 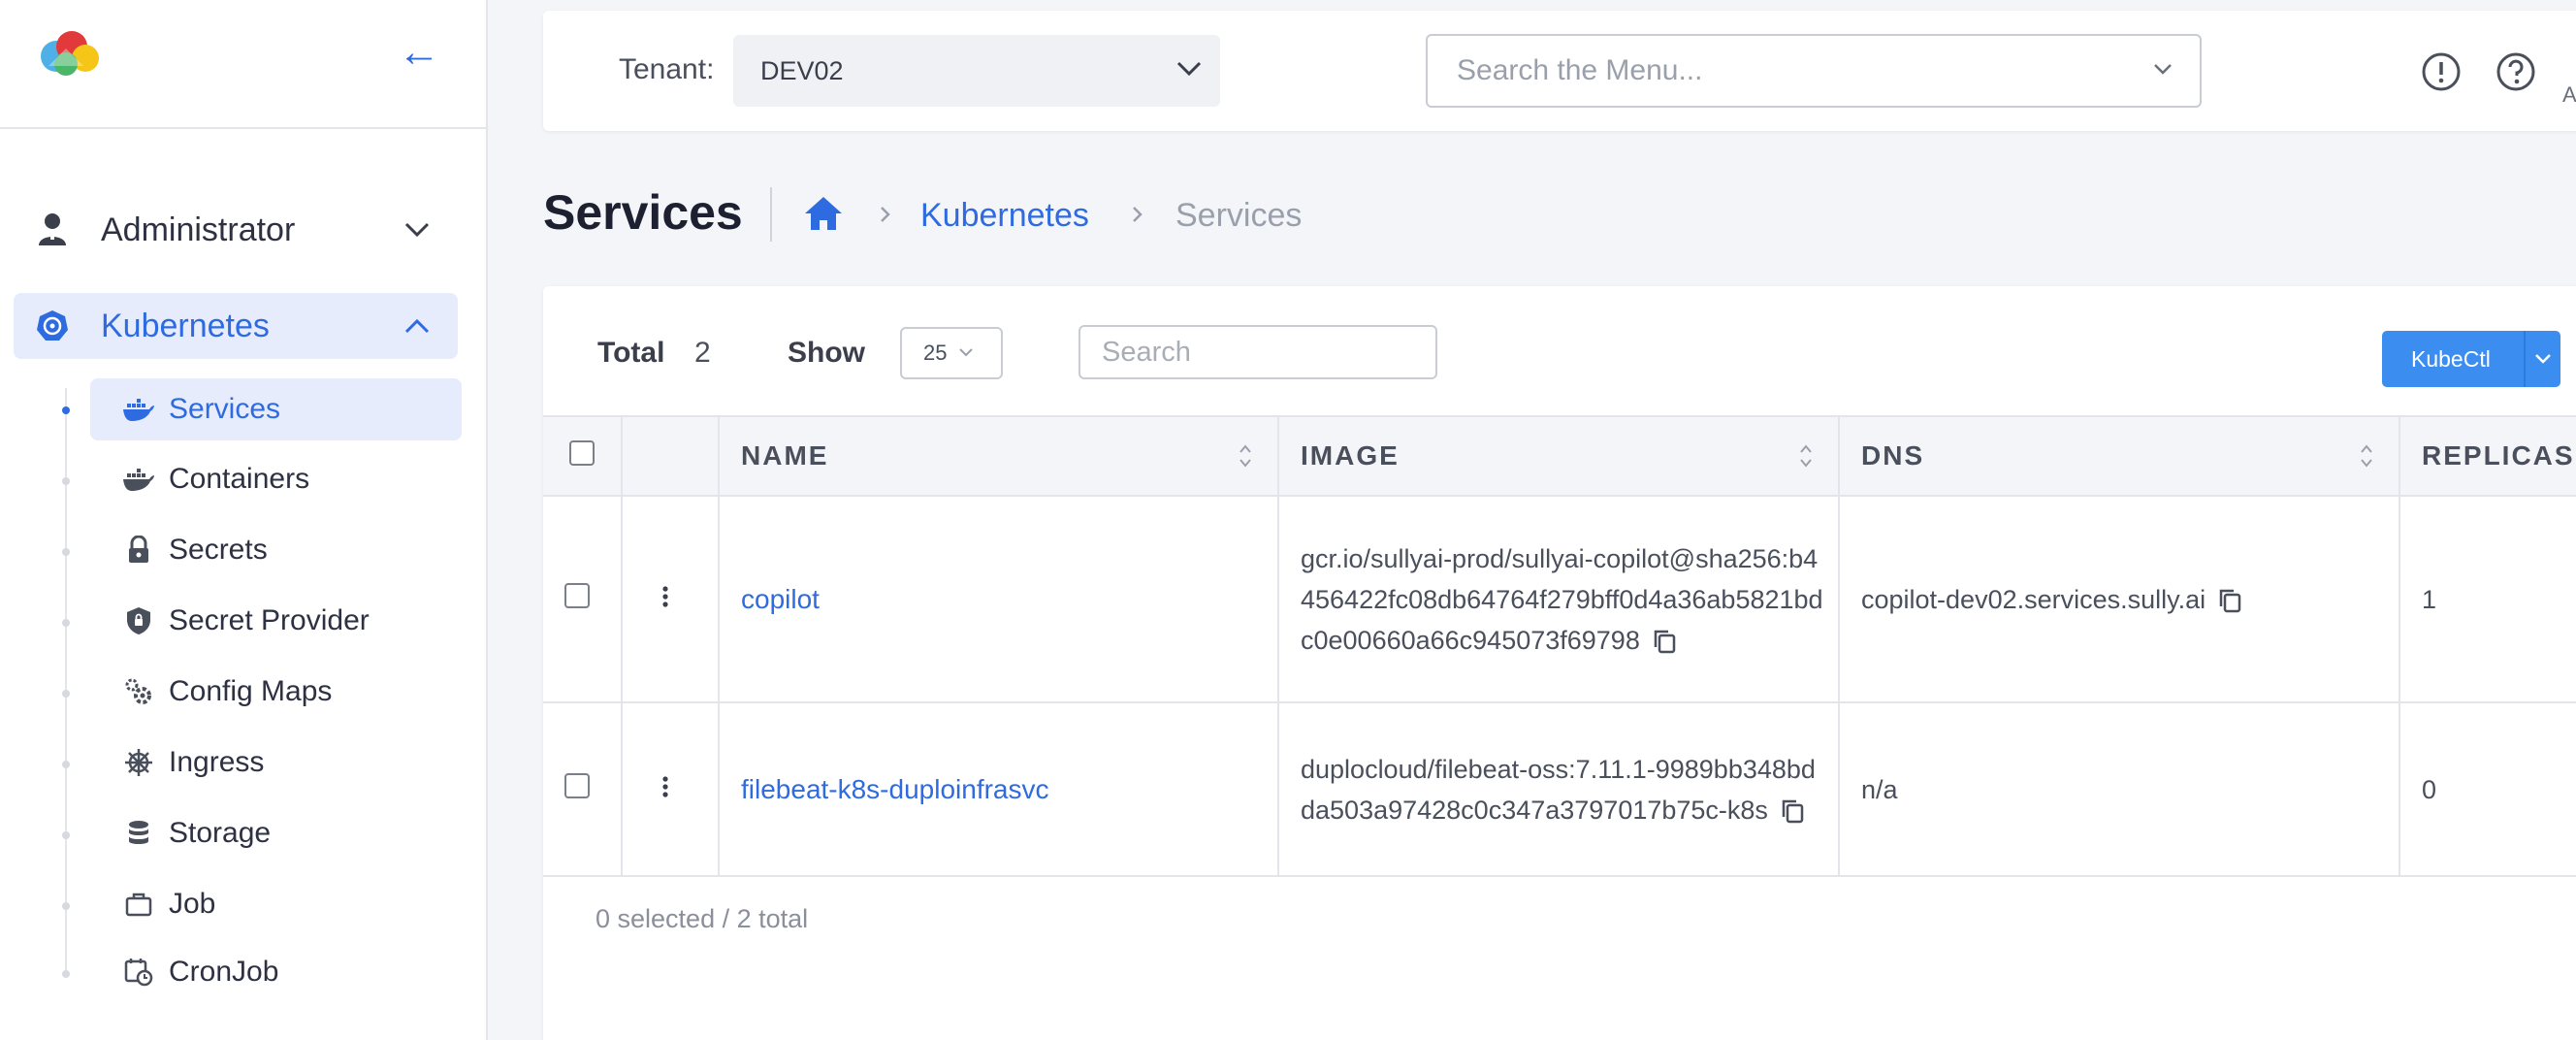 What do you see at coordinates (417, 325) in the screenshot?
I see `chevron-up-icon` at bounding box center [417, 325].